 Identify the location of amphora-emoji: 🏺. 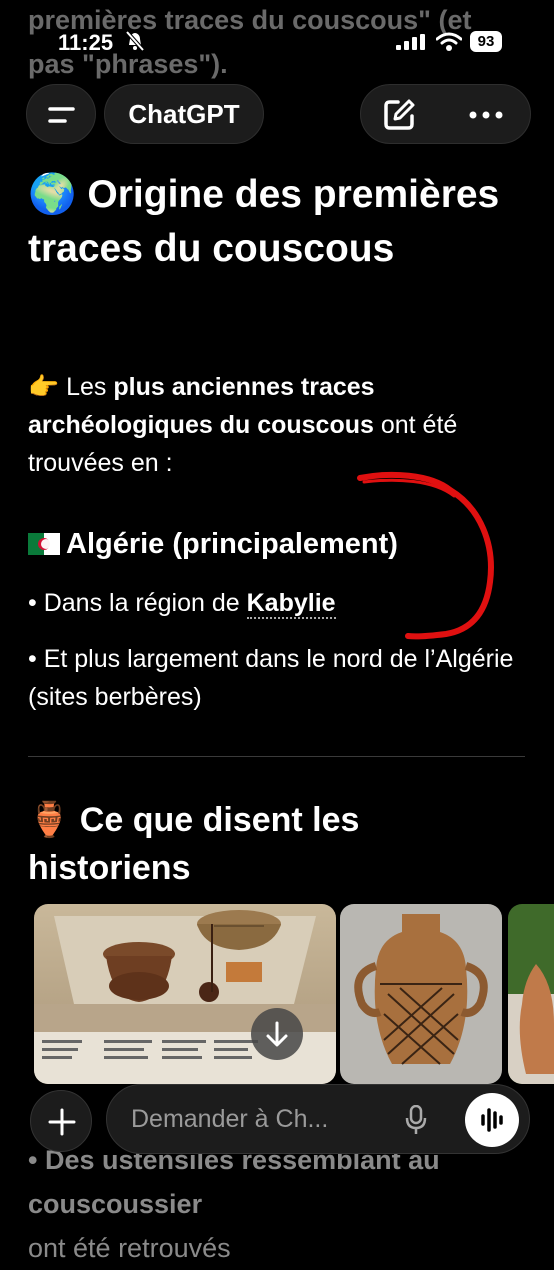
(49, 820).